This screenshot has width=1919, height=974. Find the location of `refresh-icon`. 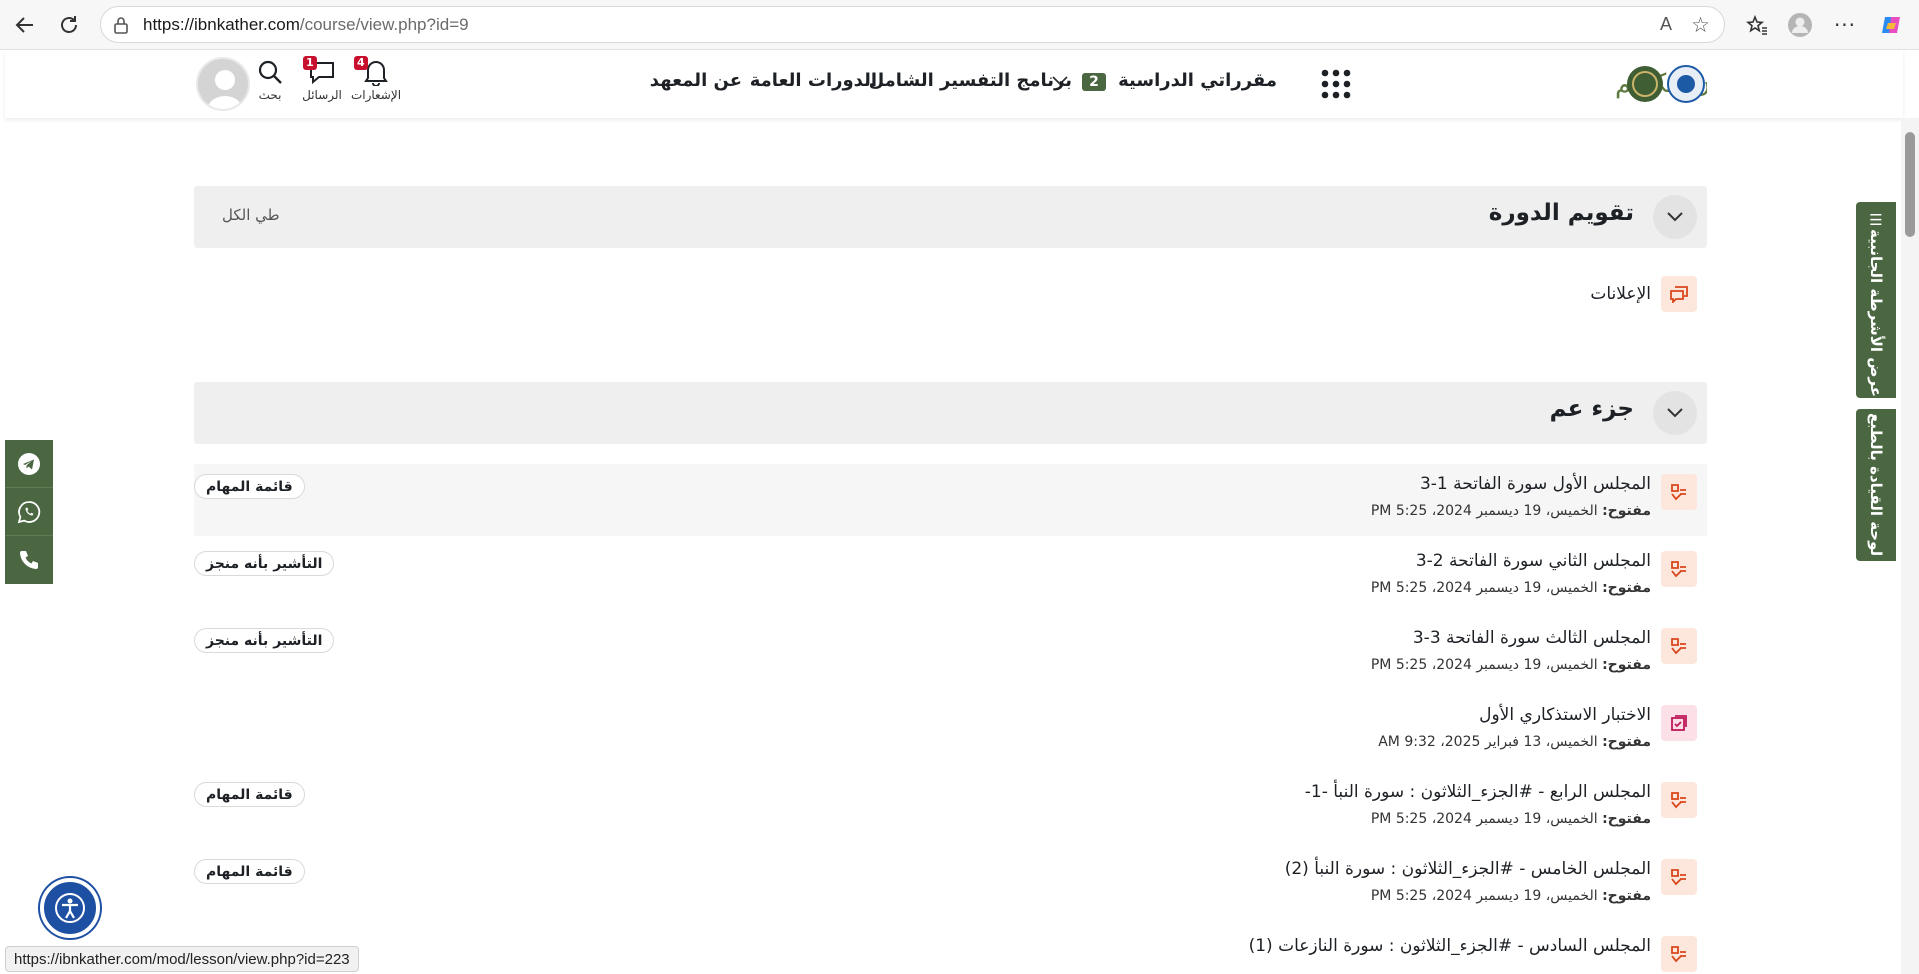

refresh-icon is located at coordinates (69, 25).